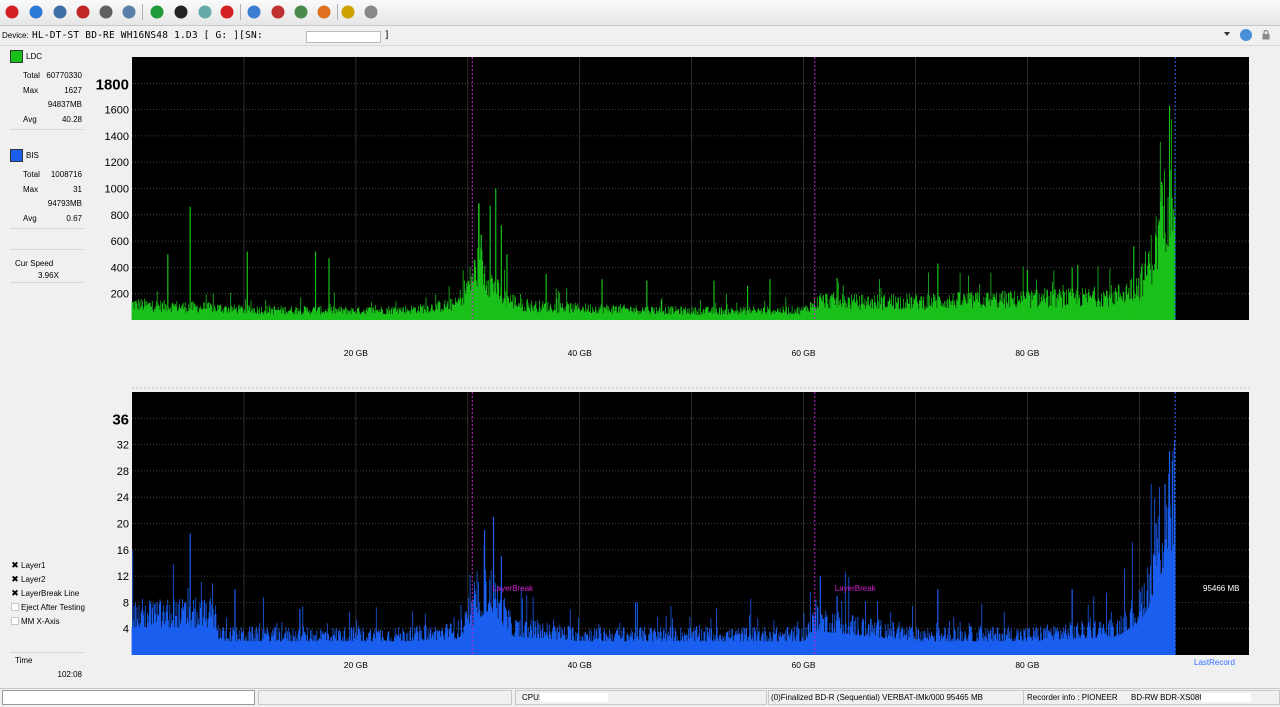  What do you see at coordinates (126, 603) in the screenshot?
I see `y-tick-label: 8` at bounding box center [126, 603].